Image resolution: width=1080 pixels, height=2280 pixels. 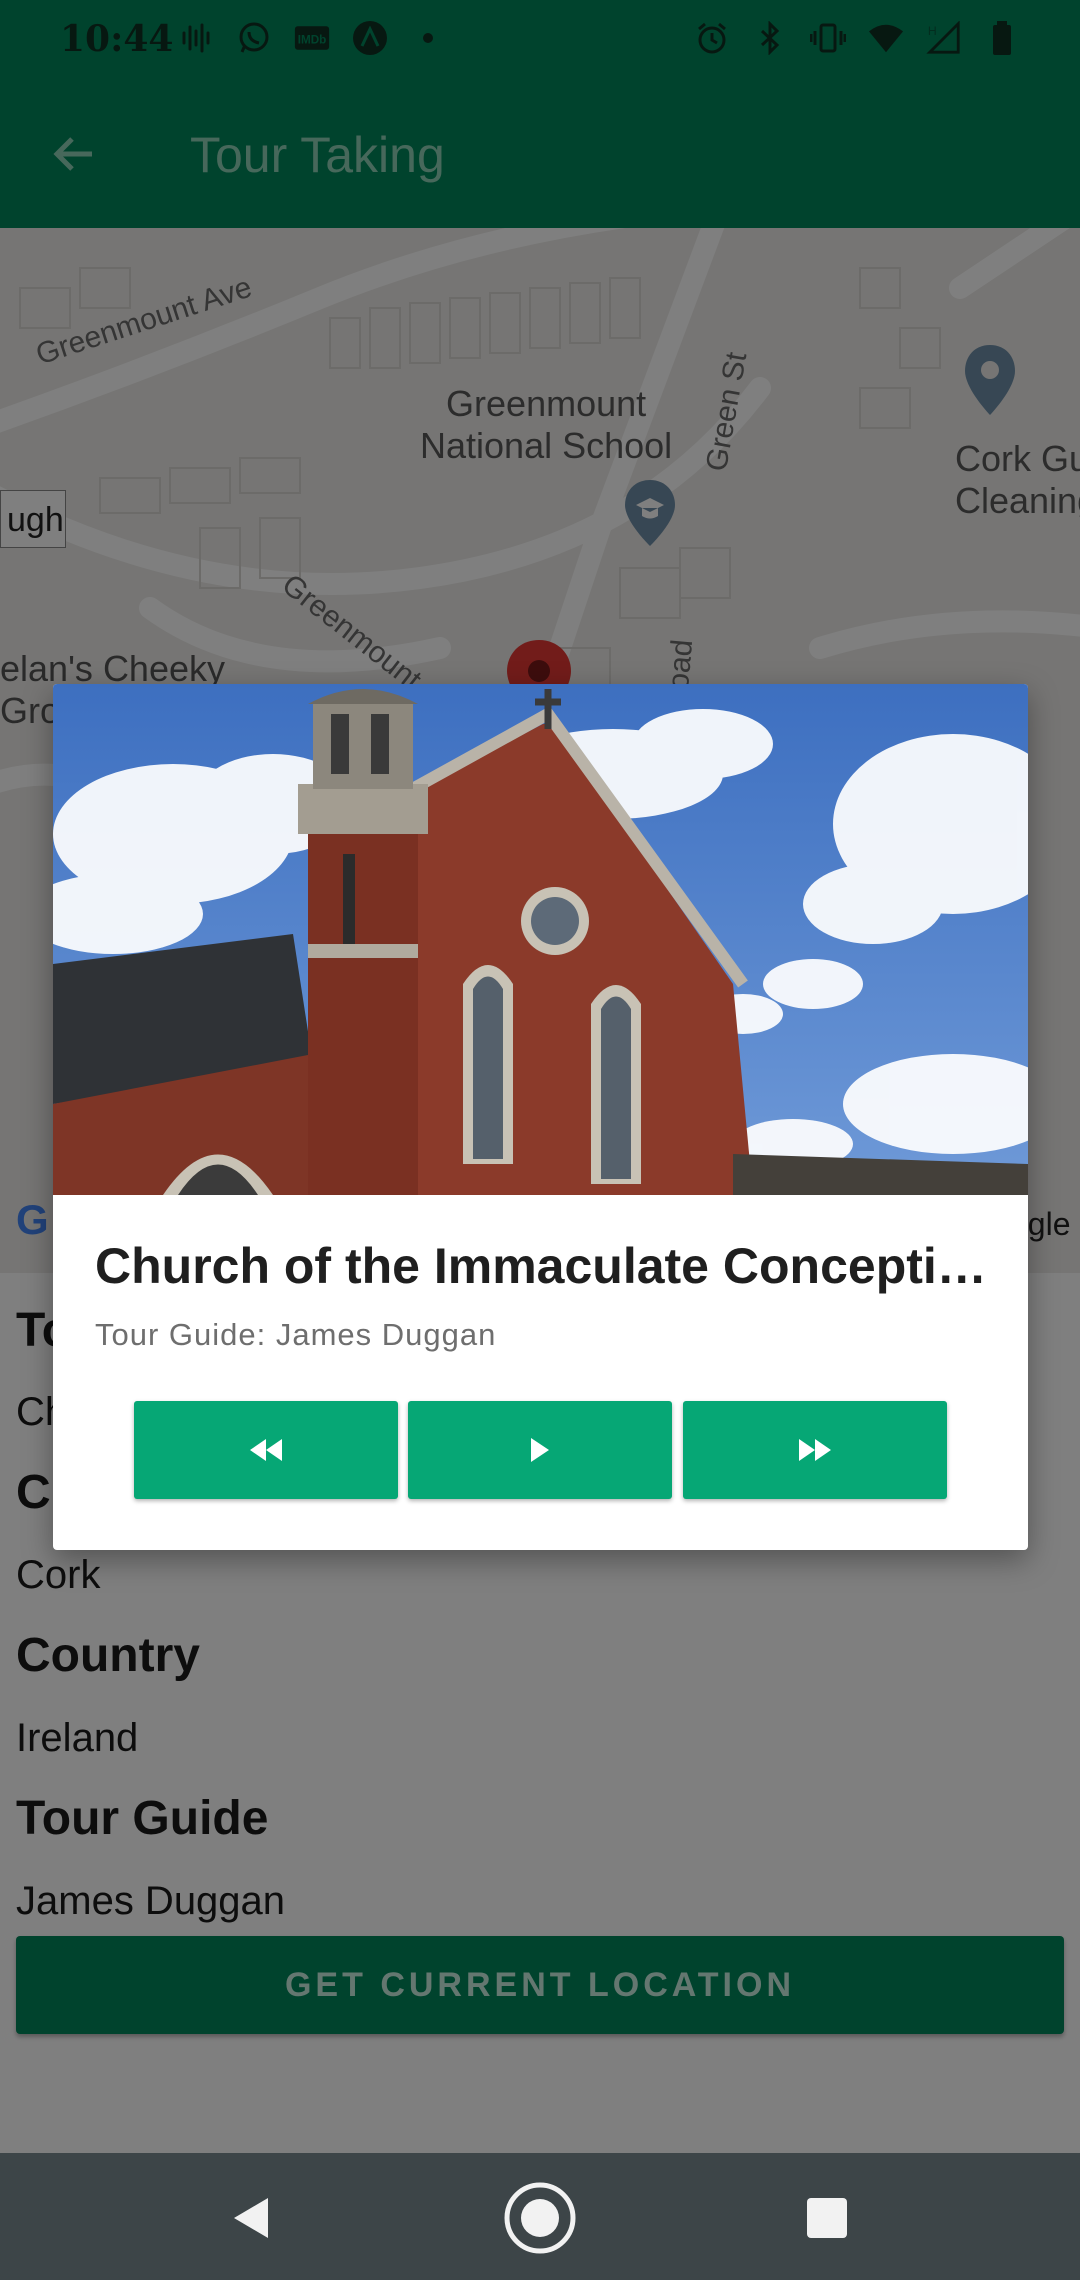 I want to click on square-recents-icon, so click(x=827, y=2218).